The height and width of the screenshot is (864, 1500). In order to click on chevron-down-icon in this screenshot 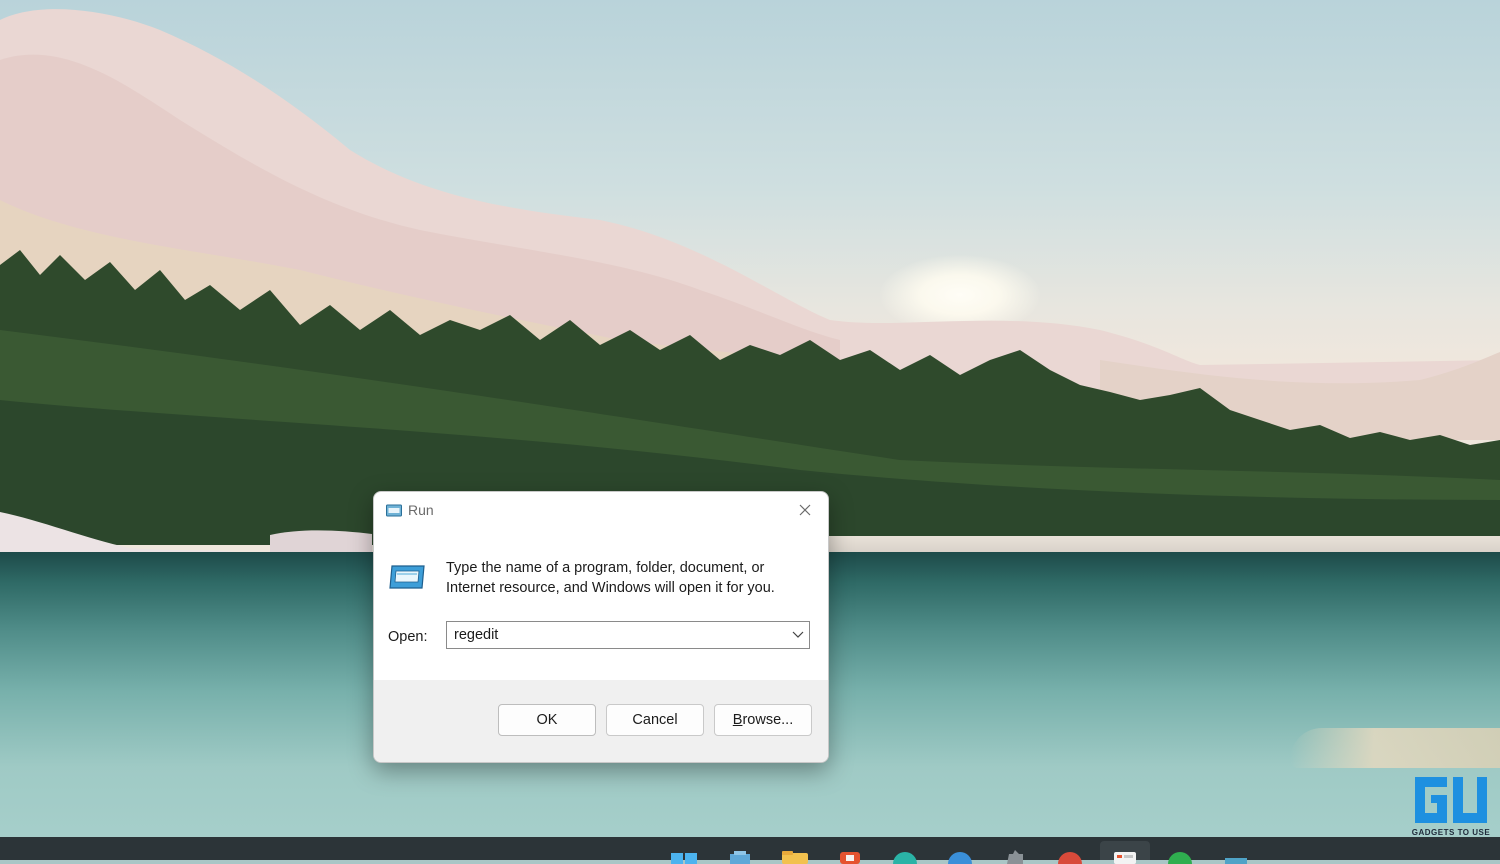, I will do `click(798, 635)`.